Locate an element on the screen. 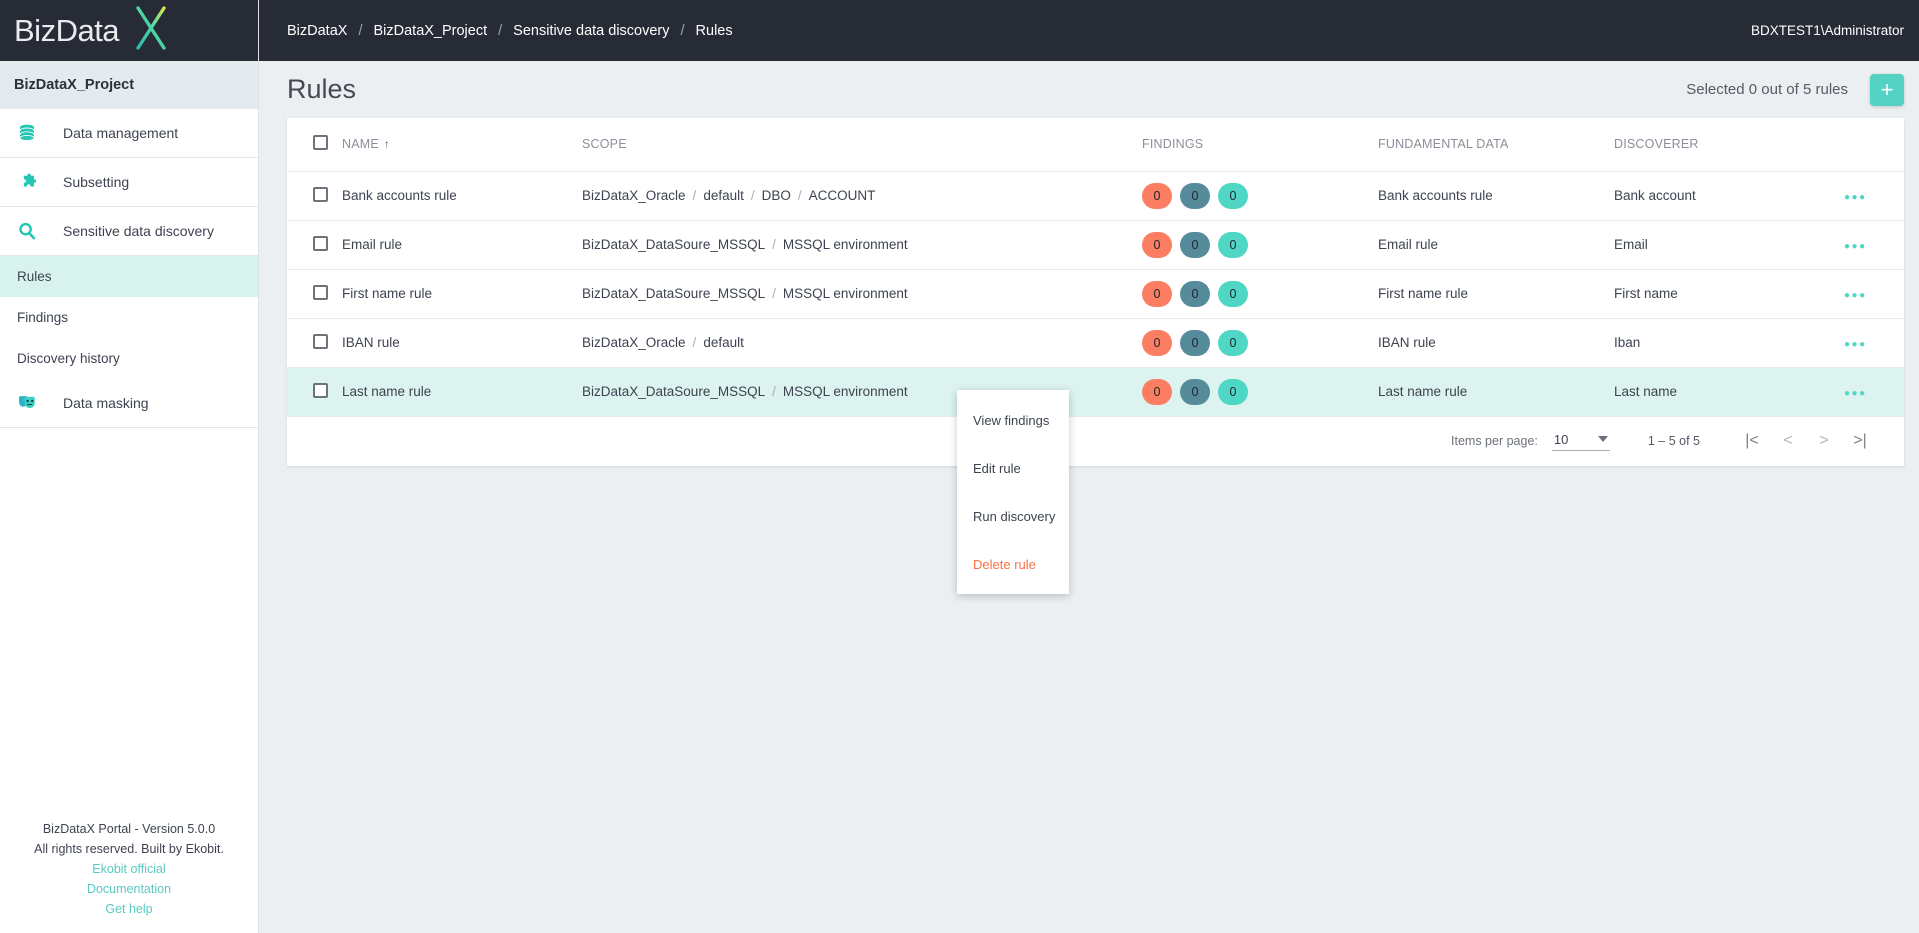 The image size is (1919, 933). column-header-fundamental-data: FUNDAMENTAL DATA is located at coordinates (1496, 145).